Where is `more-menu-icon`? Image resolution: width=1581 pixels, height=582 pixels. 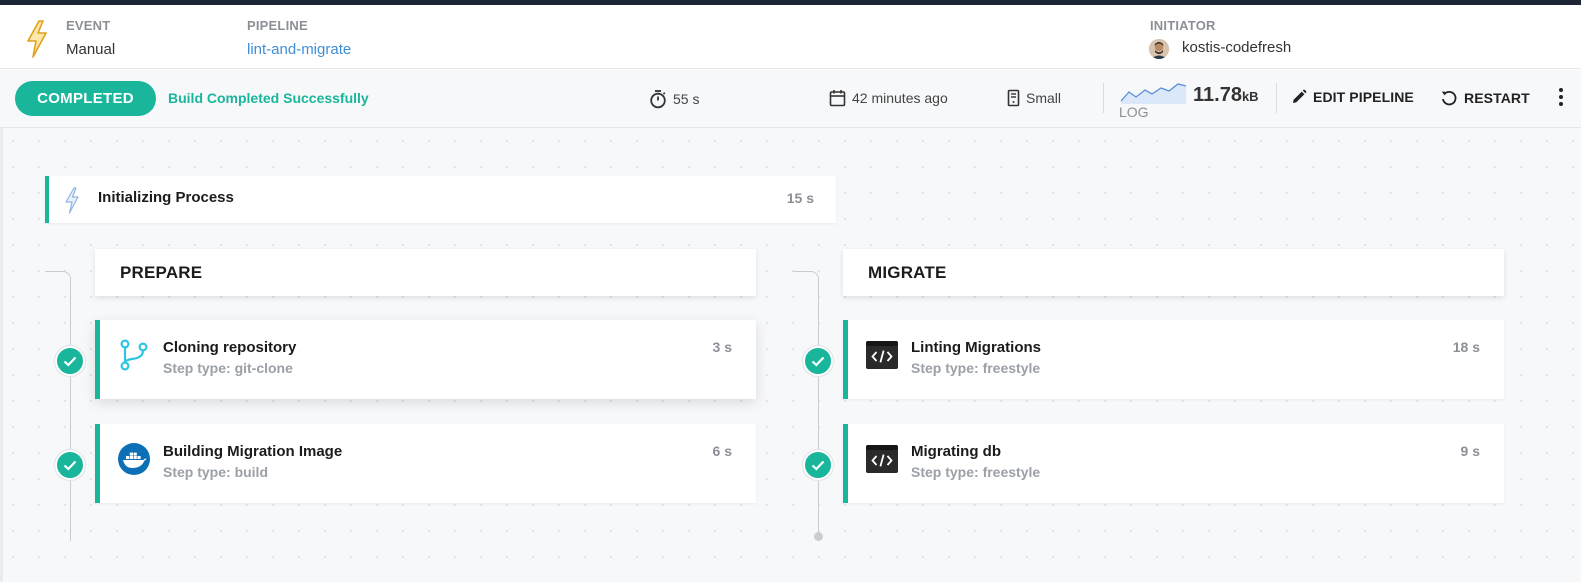
more-menu-icon is located at coordinates (1561, 99).